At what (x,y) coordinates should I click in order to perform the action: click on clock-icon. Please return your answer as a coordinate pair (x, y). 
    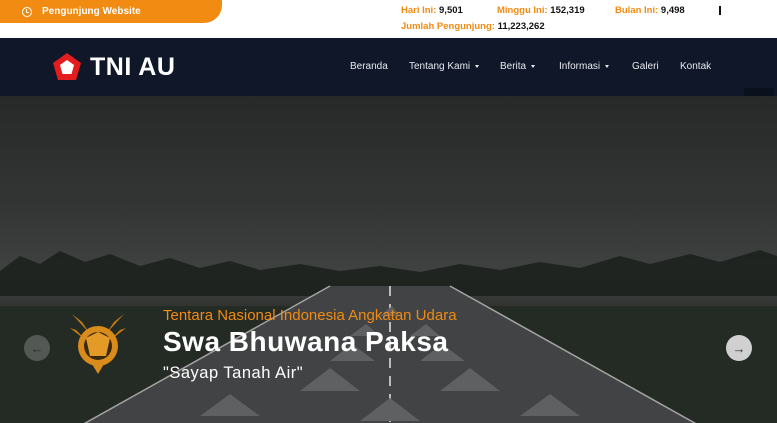
    Looking at the image, I should click on (27, 11).